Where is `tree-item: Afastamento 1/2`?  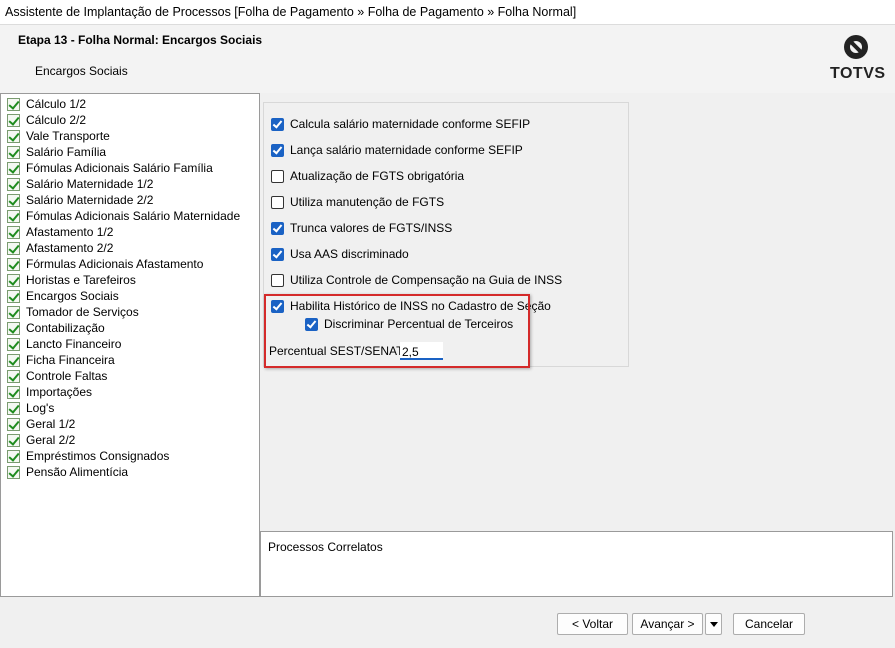 tree-item: Afastamento 1/2 is located at coordinates (130, 232).